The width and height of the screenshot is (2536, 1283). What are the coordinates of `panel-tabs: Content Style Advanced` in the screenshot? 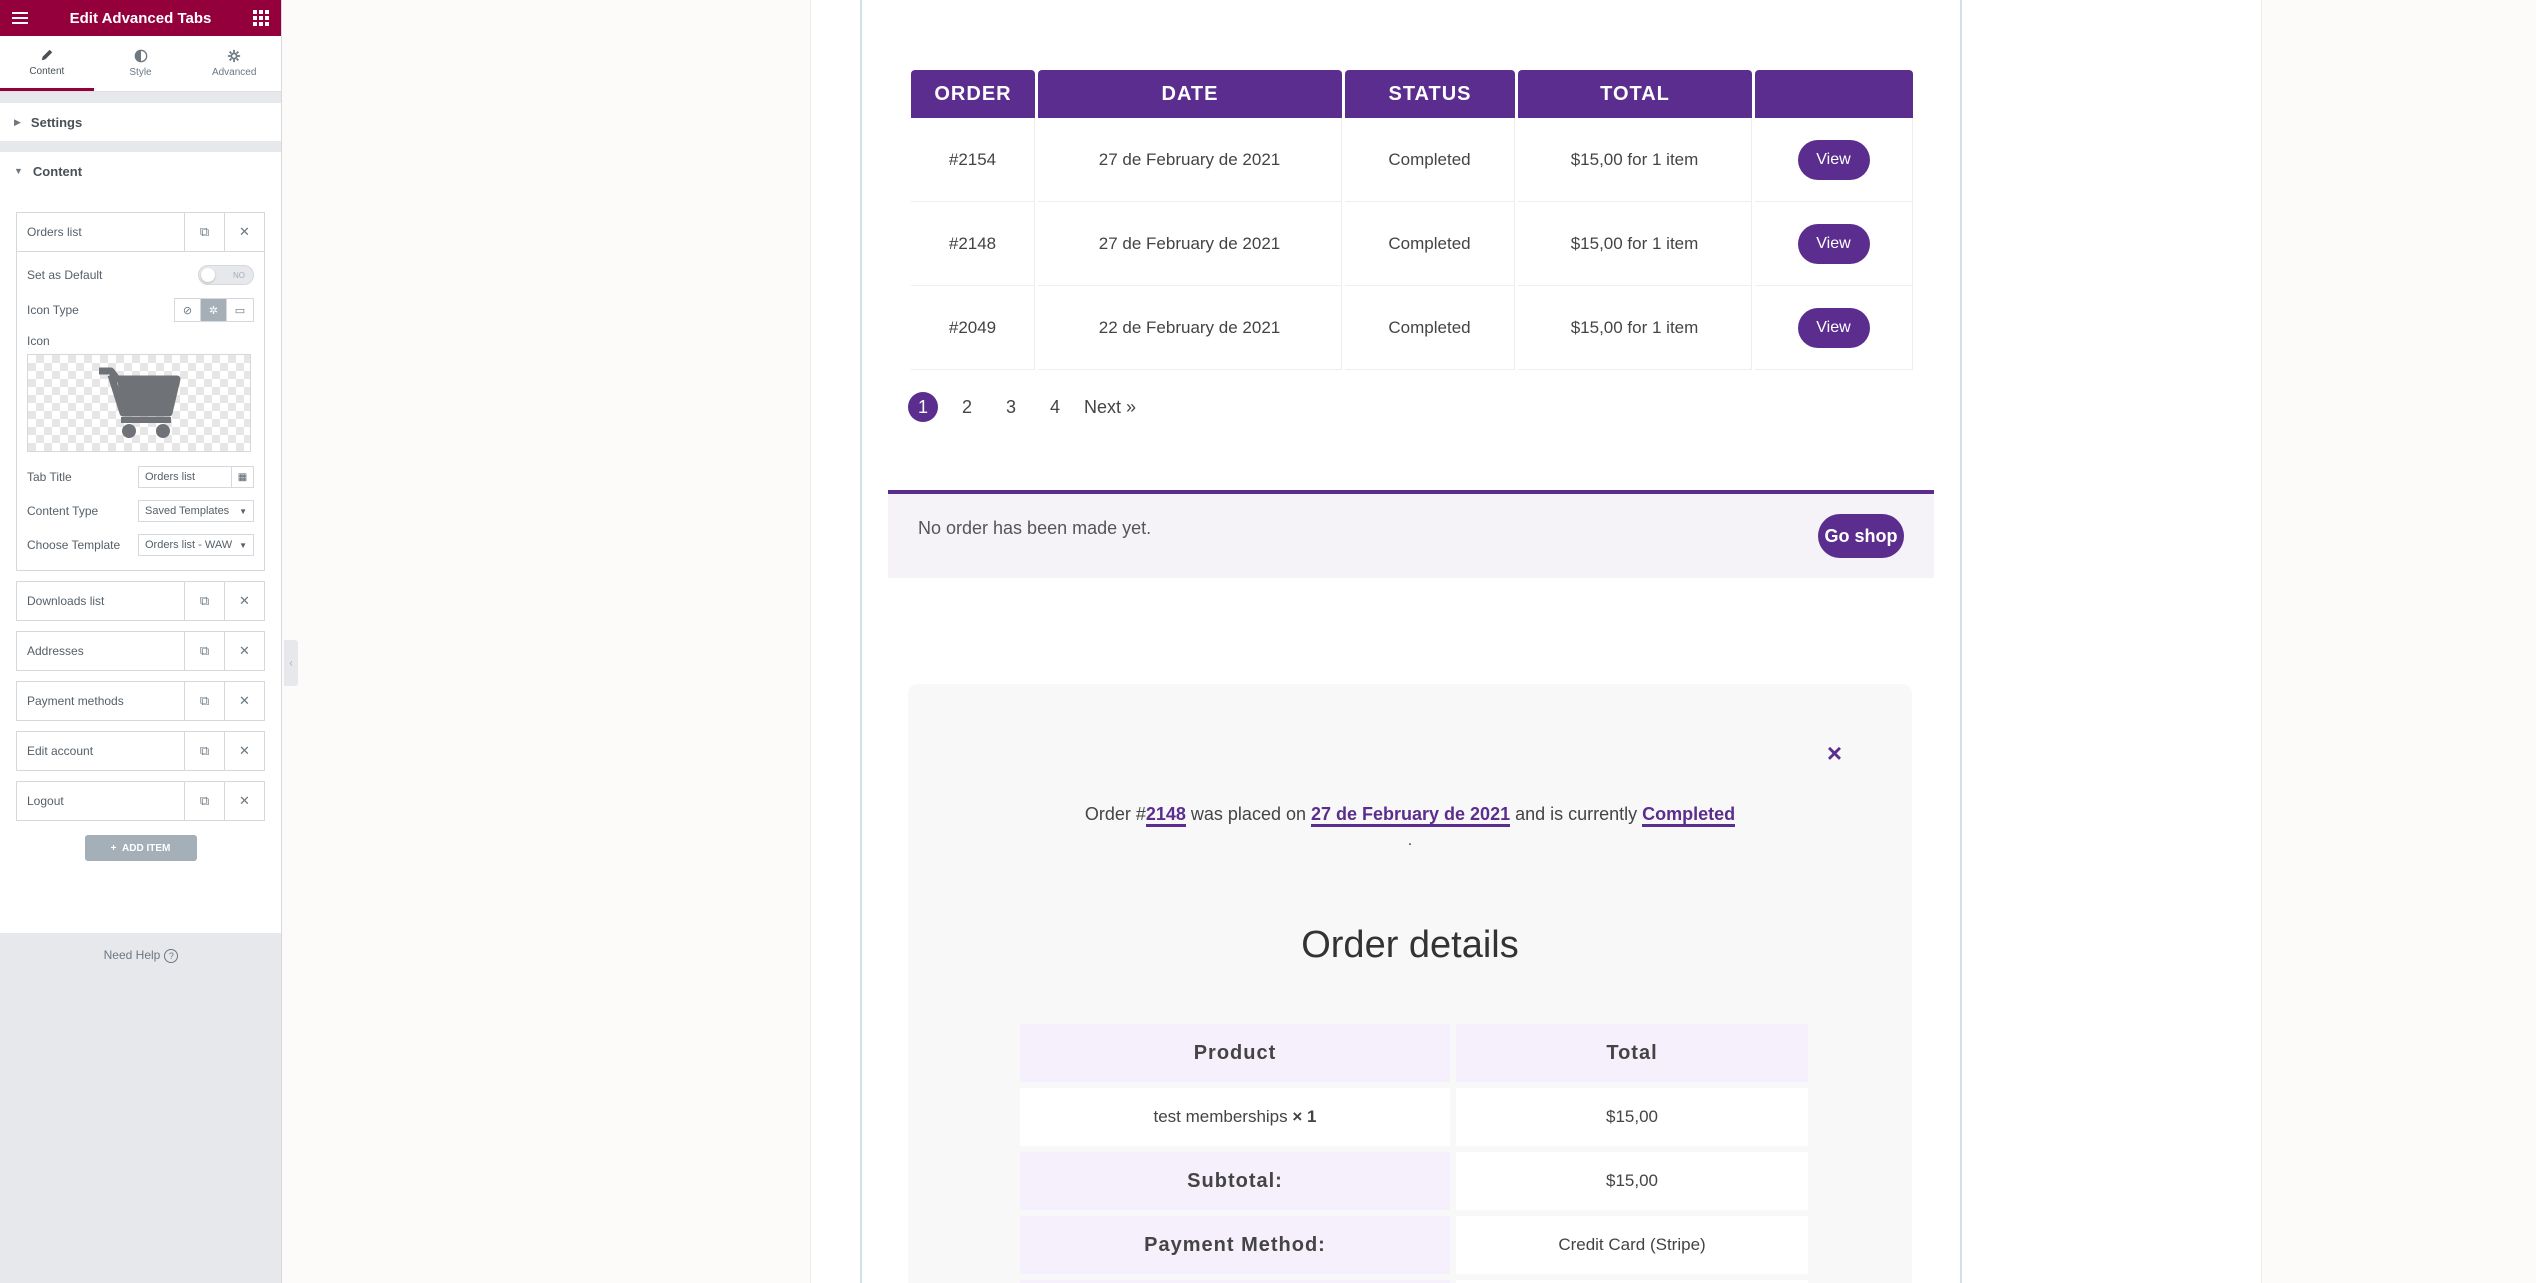 It's located at (140, 64).